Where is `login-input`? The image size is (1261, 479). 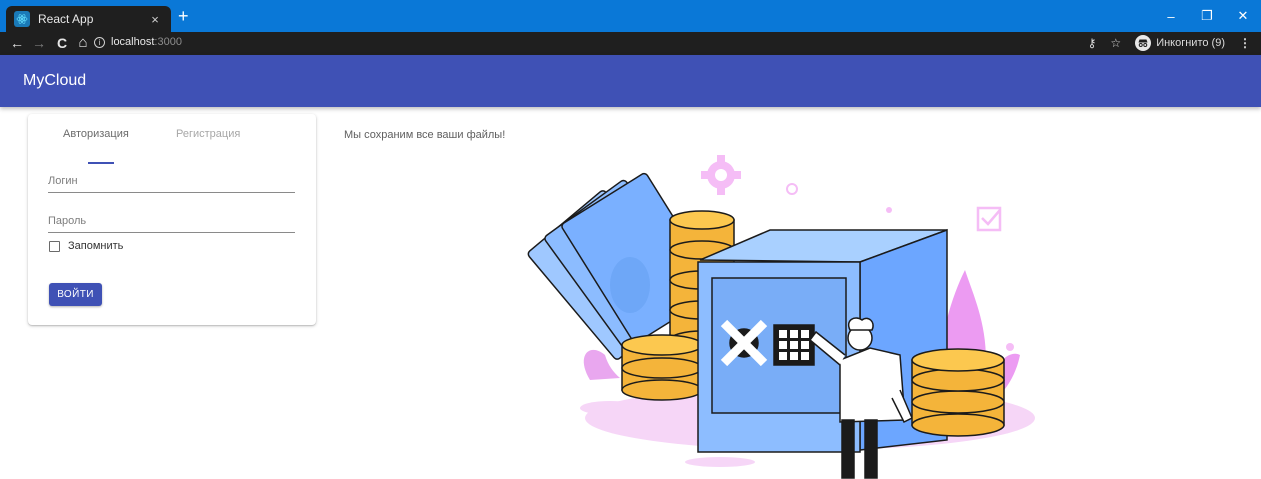
login-input is located at coordinates (171, 181).